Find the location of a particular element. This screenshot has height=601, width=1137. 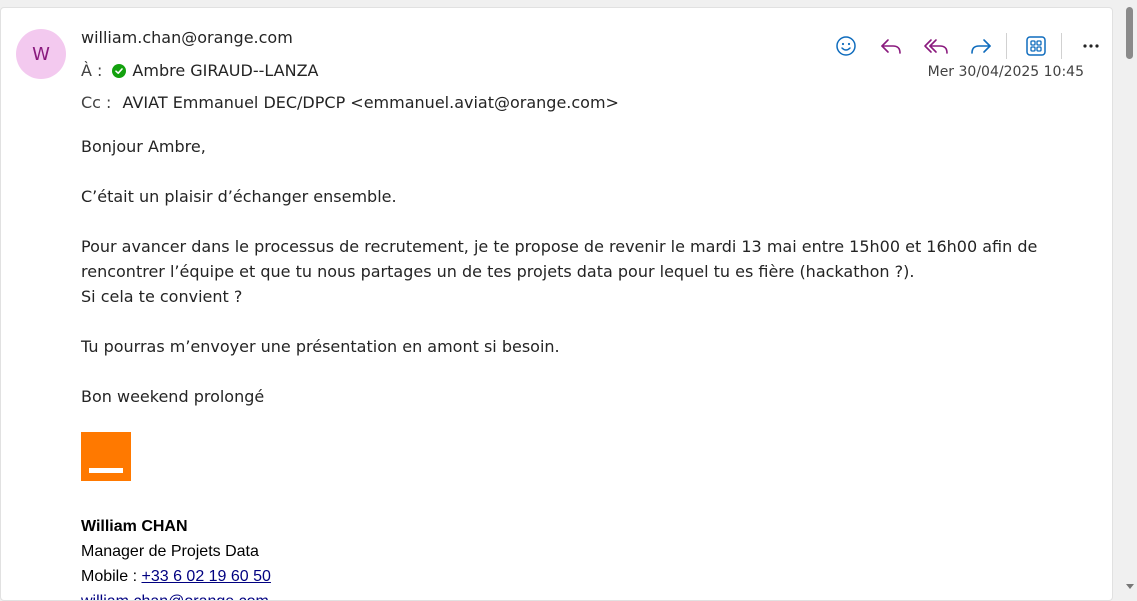

to-row: À : Ambre GIRAUD--LANZA is located at coordinates (199, 70).